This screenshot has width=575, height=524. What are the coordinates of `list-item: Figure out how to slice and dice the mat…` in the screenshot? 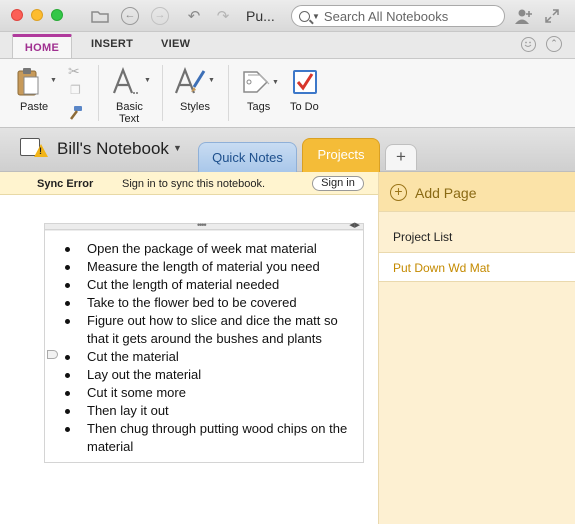 It's located at (213, 330).